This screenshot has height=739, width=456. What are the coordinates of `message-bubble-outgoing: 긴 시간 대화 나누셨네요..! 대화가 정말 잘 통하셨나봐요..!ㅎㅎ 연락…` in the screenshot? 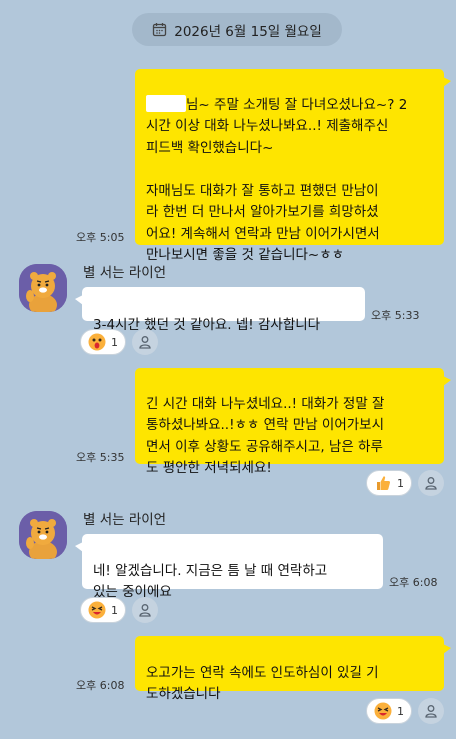 It's located at (293, 422).